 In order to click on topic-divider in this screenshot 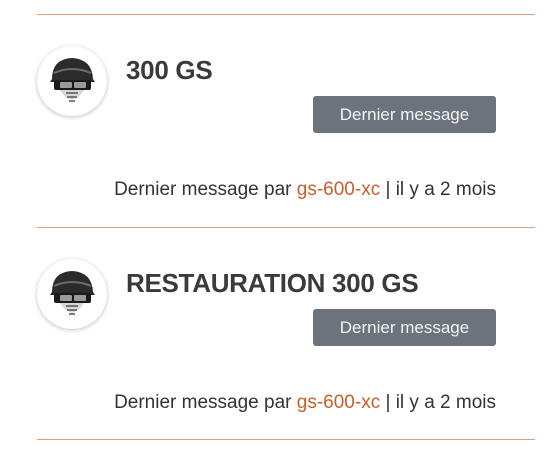, I will do `click(286, 439)`.